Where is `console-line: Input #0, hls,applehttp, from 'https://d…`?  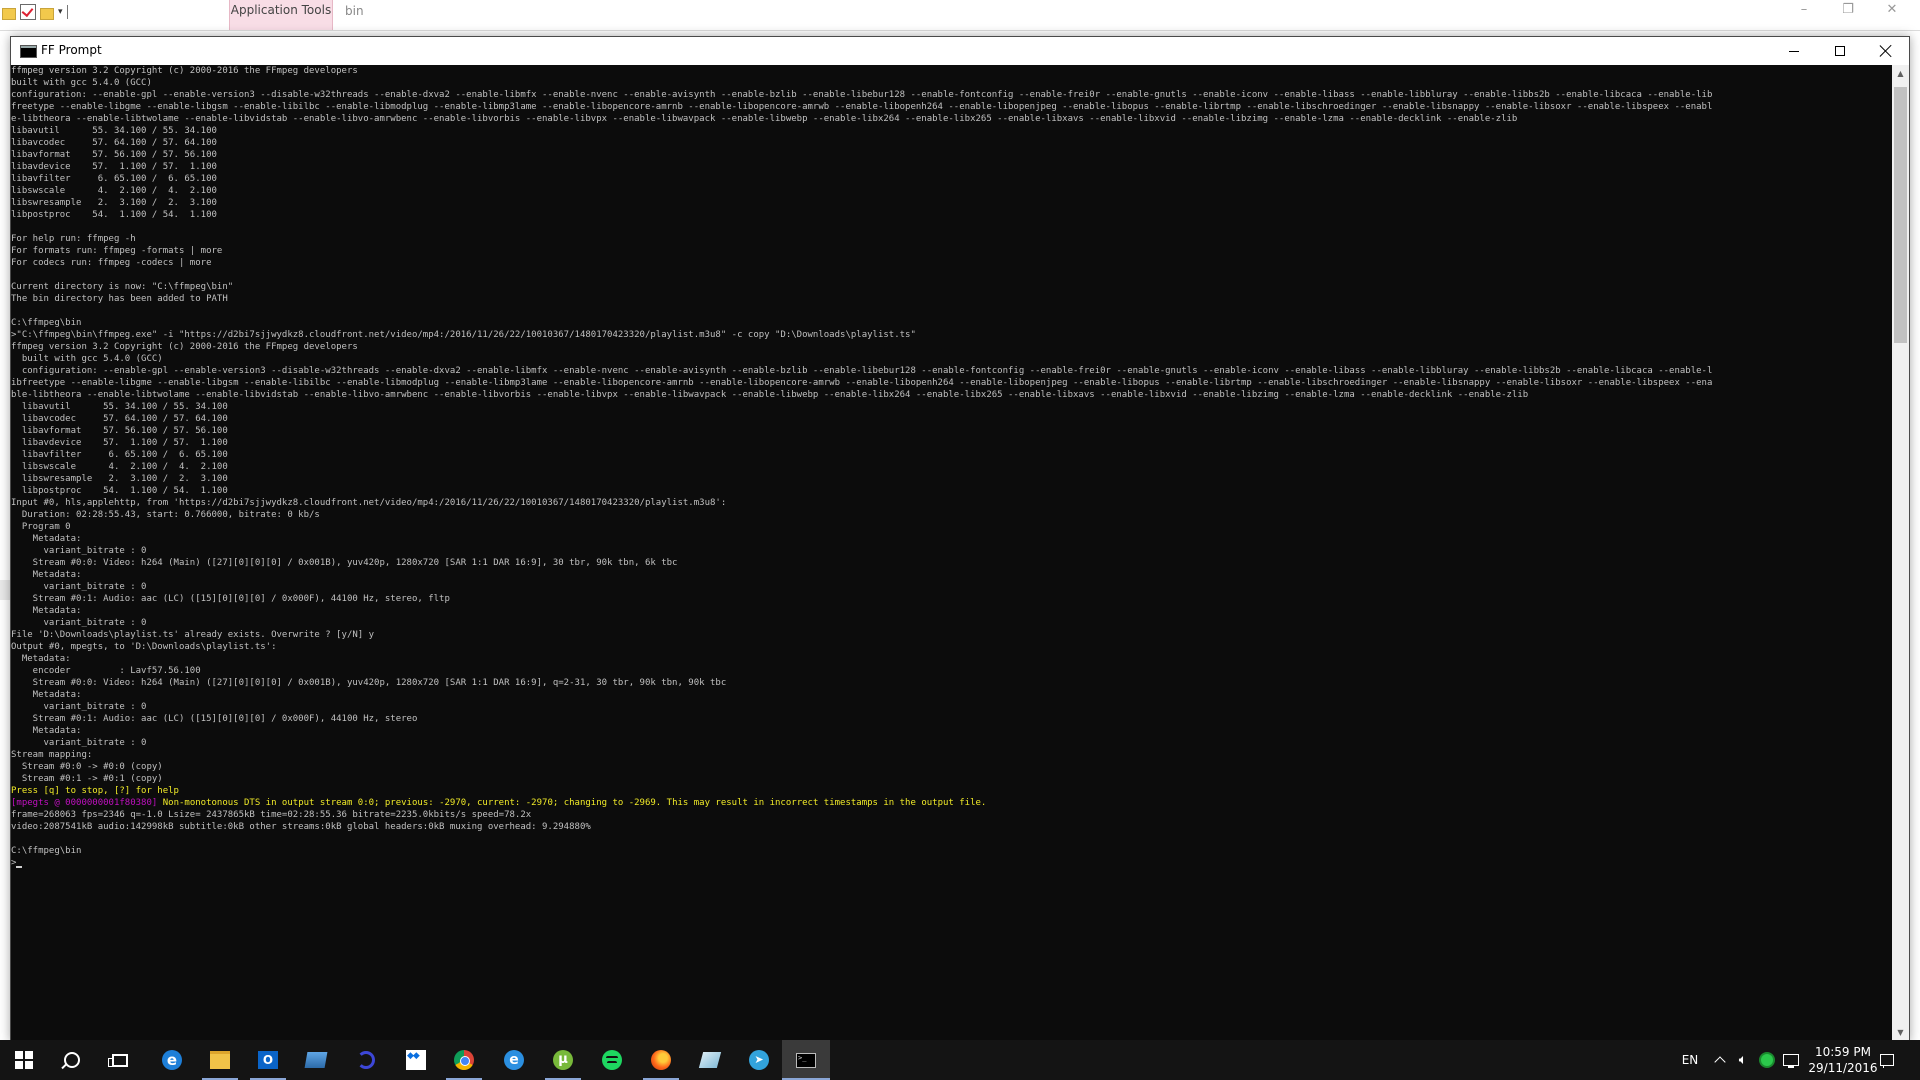
console-line: Input #0, hls,applehttp, from 'https://d… is located at coordinates (369, 503).